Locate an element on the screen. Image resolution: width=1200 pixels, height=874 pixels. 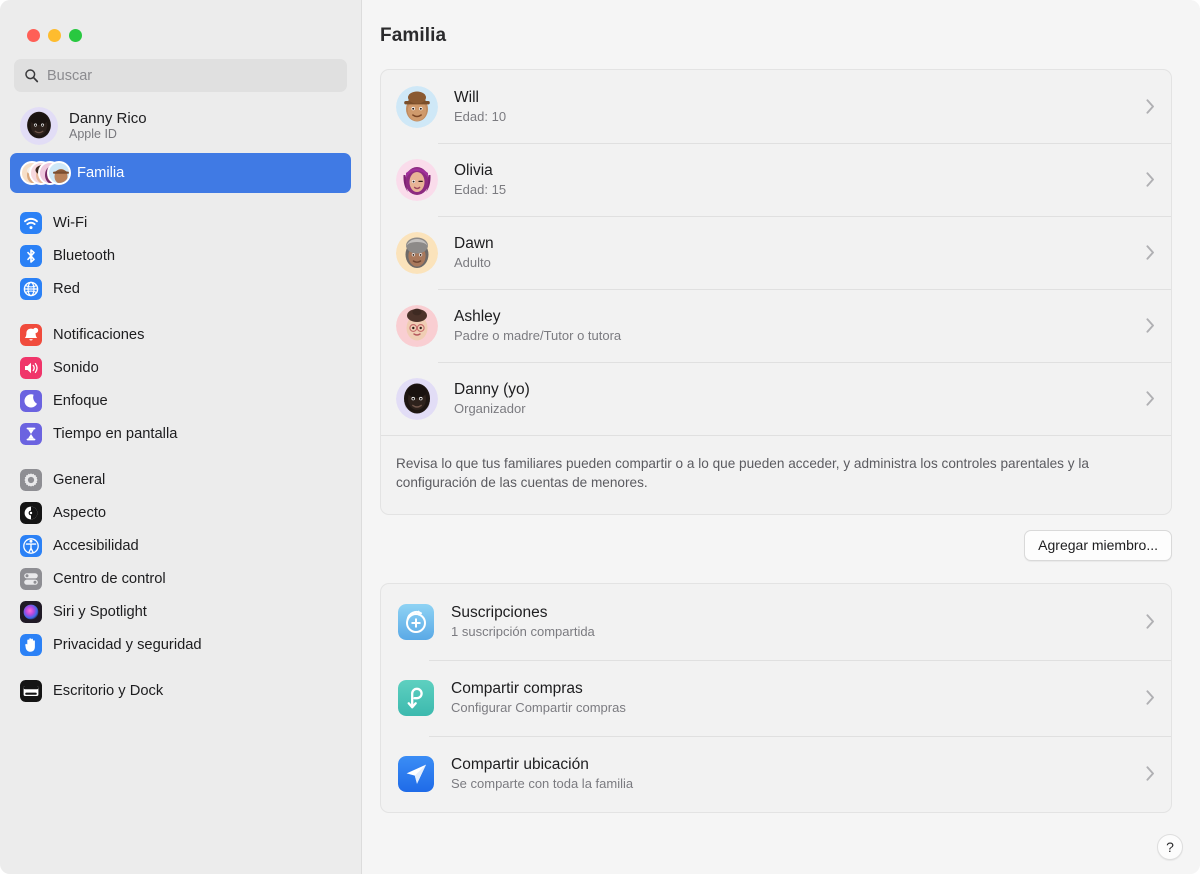
sidebar-item-label: Centro de control is located at coordinates (109, 579).